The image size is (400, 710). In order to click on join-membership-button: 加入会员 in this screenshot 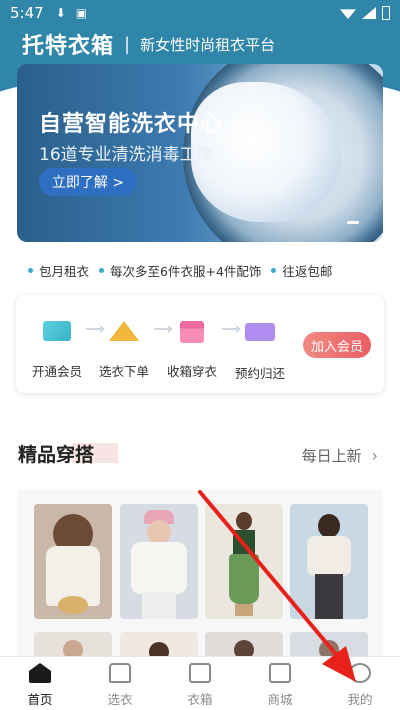, I will do `click(337, 345)`.